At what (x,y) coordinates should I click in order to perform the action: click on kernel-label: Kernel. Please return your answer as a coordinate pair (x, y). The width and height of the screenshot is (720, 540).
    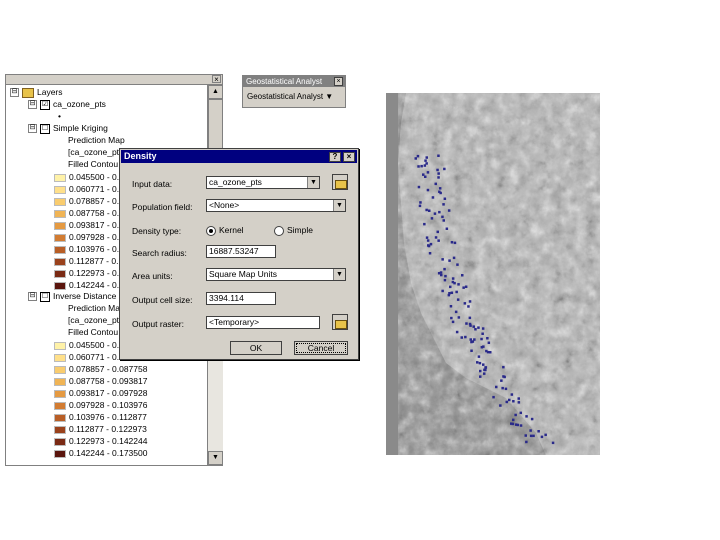
    Looking at the image, I should click on (231, 230).